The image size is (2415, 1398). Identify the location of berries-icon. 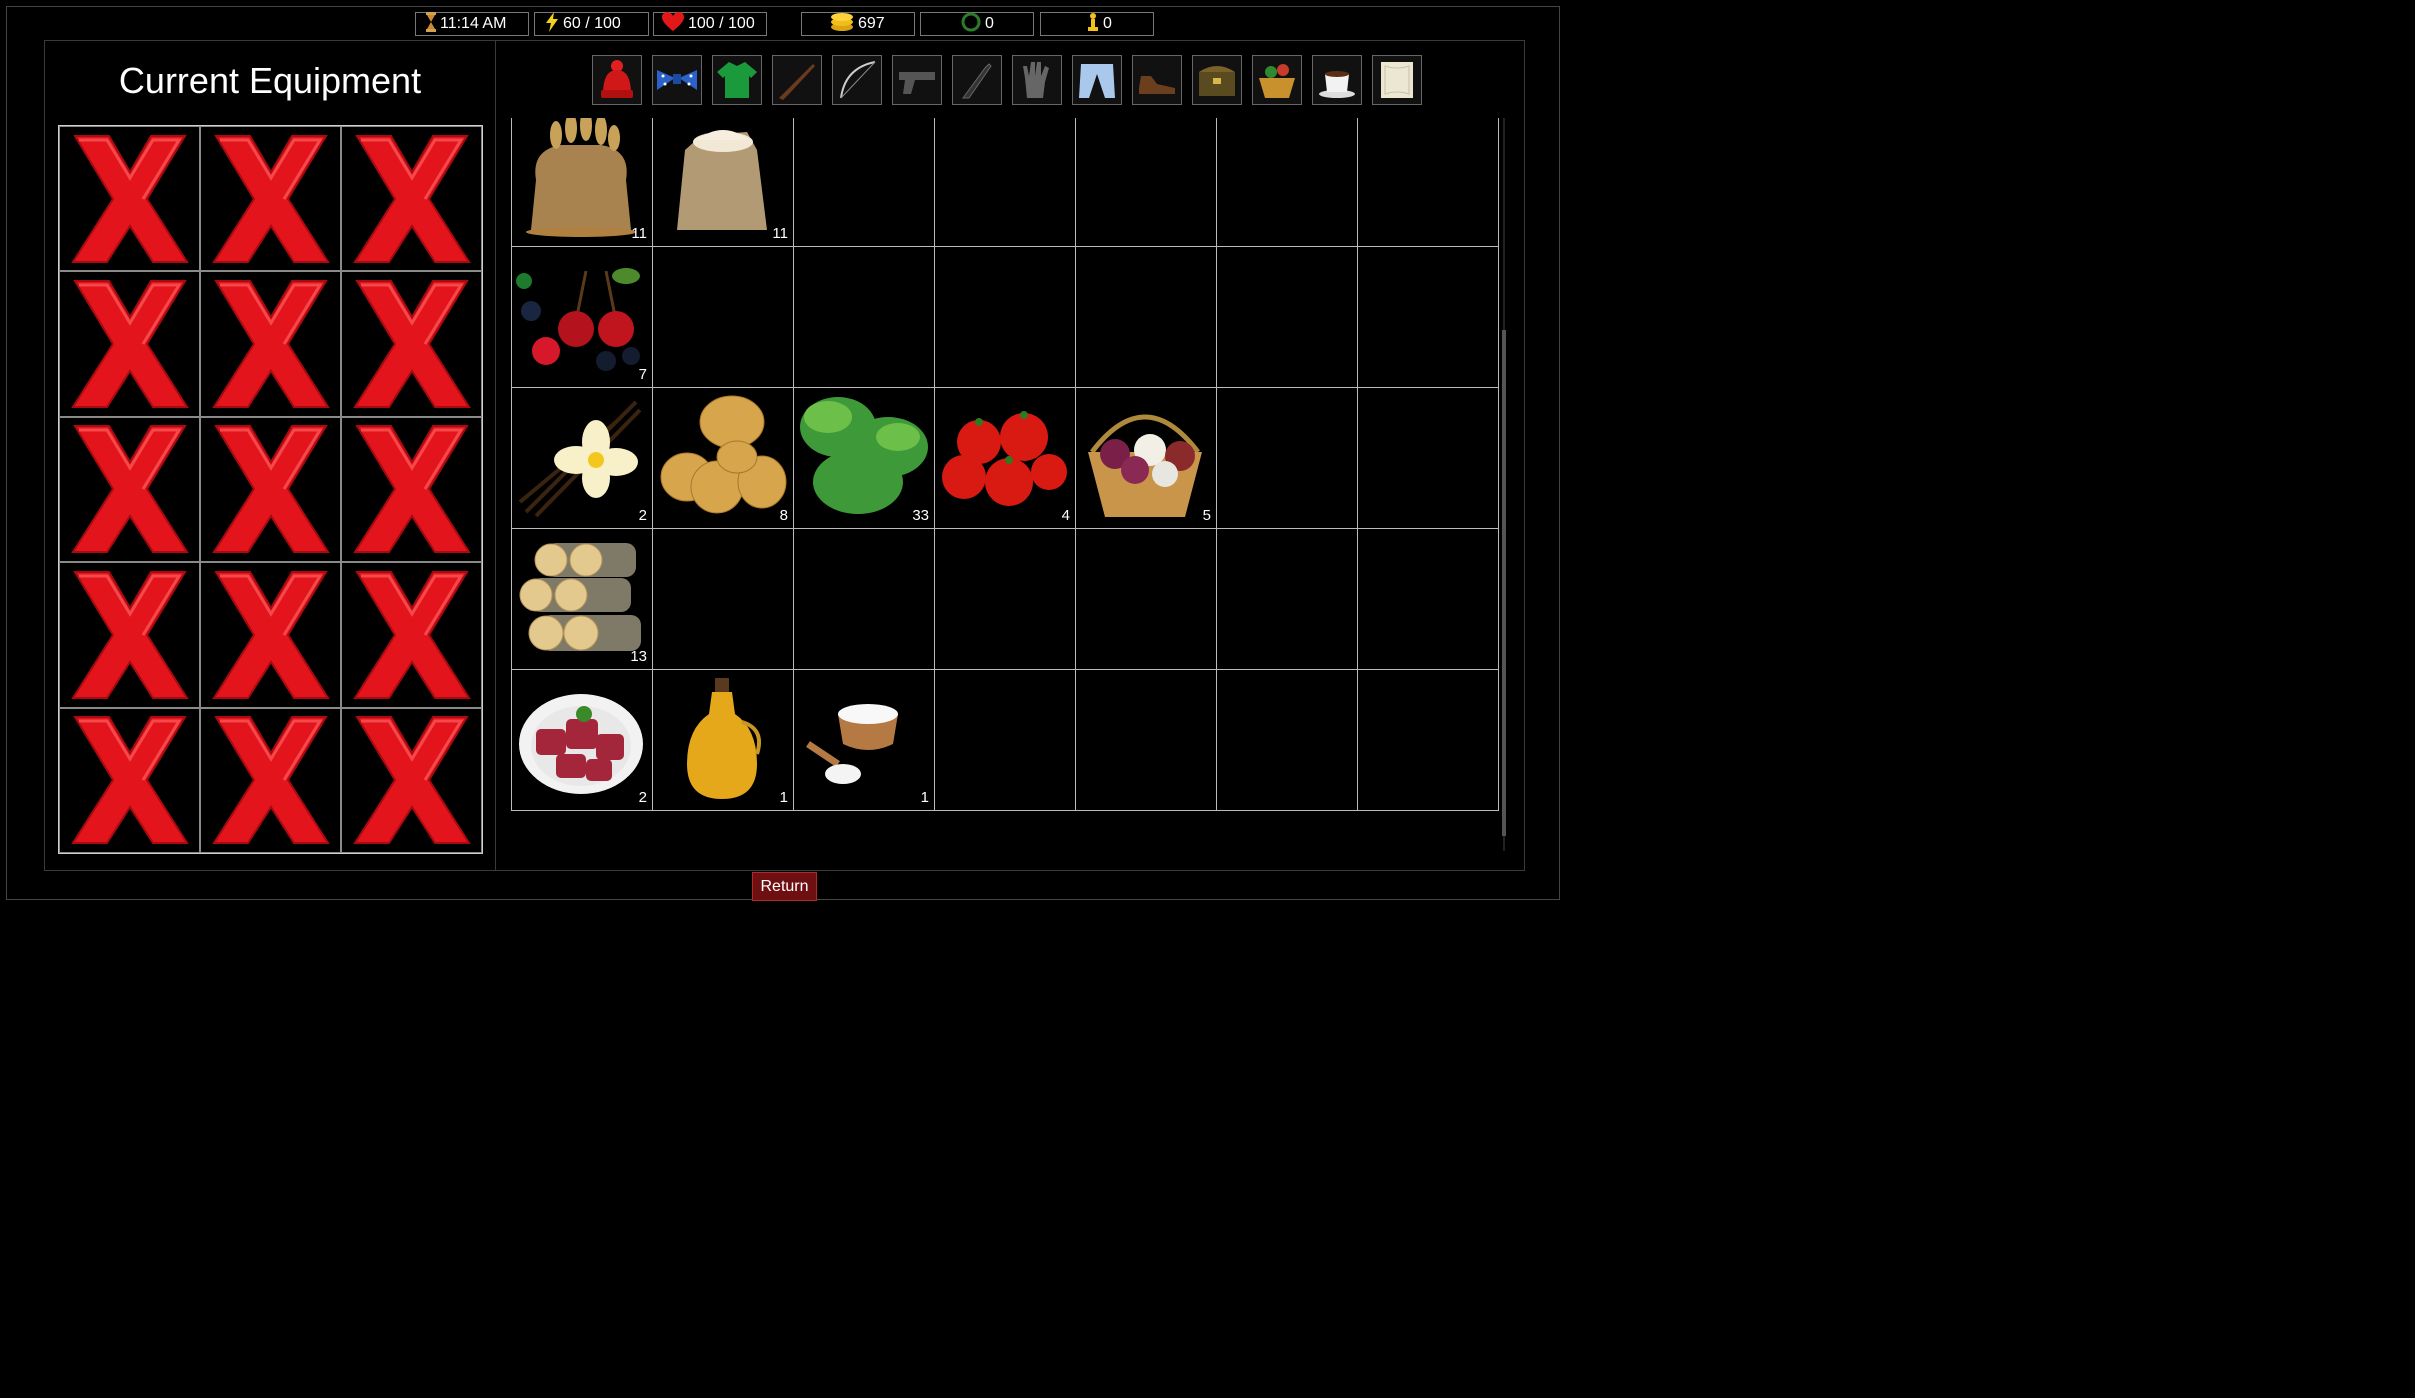
(578, 319).